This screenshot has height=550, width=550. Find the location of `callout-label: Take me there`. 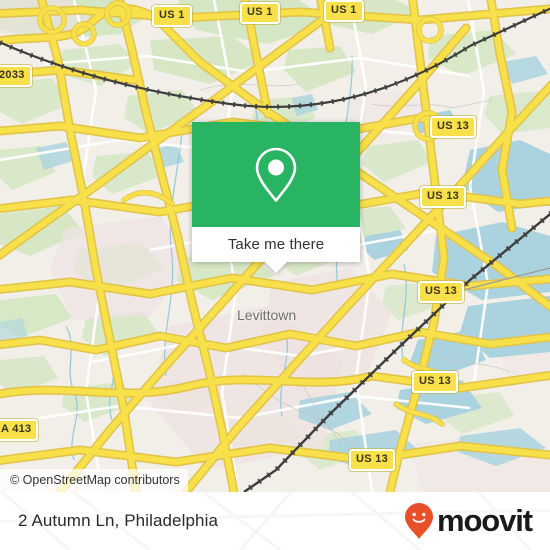

callout-label: Take me there is located at coordinates (276, 244).